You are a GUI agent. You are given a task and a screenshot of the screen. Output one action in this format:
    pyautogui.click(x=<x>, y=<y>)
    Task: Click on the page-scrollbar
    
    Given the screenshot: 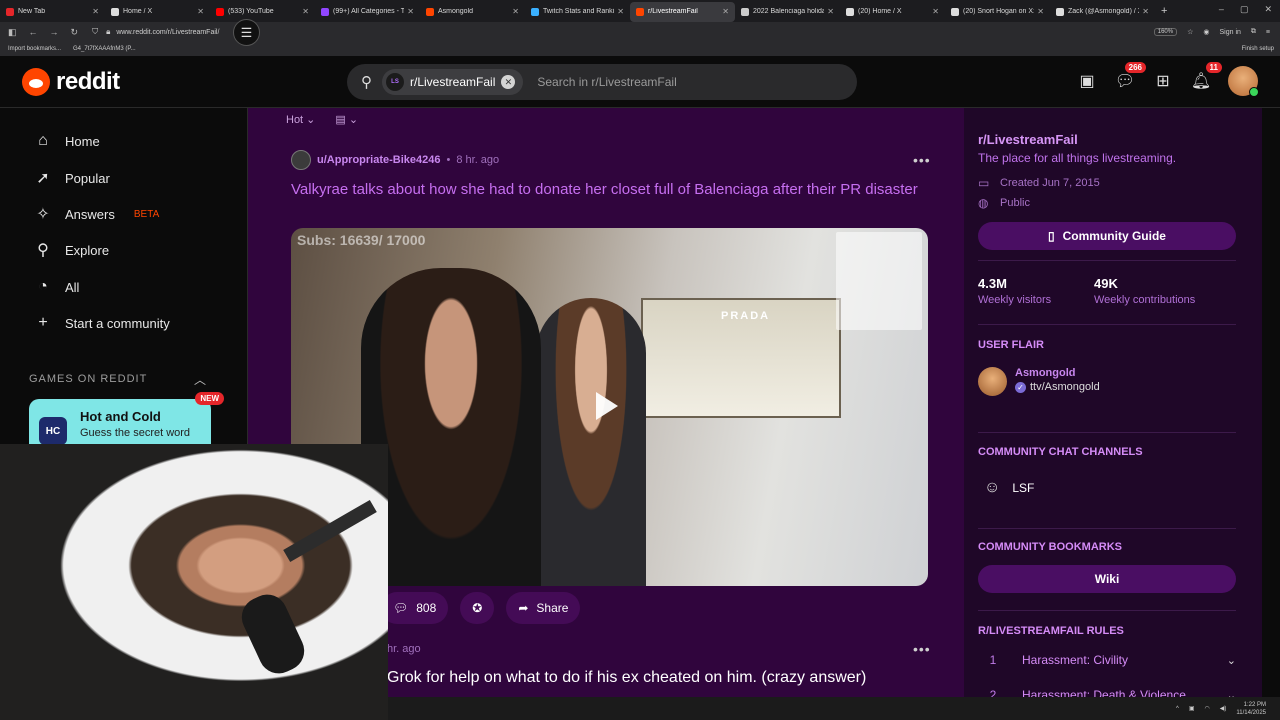 What is the action you would take?
    pyautogui.click(x=1271, y=414)
    